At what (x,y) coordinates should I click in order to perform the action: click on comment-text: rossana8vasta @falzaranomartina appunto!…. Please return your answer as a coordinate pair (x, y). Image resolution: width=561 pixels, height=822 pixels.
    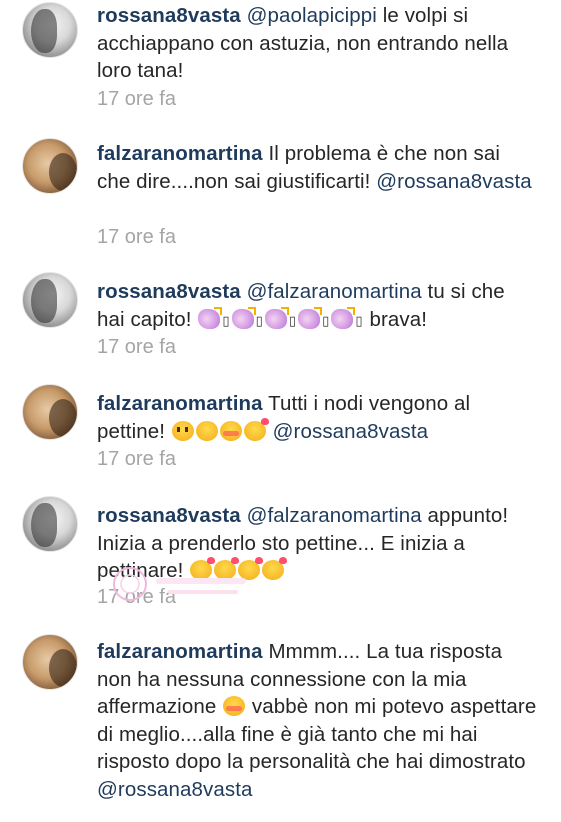
    Looking at the image, I should click on (317, 543).